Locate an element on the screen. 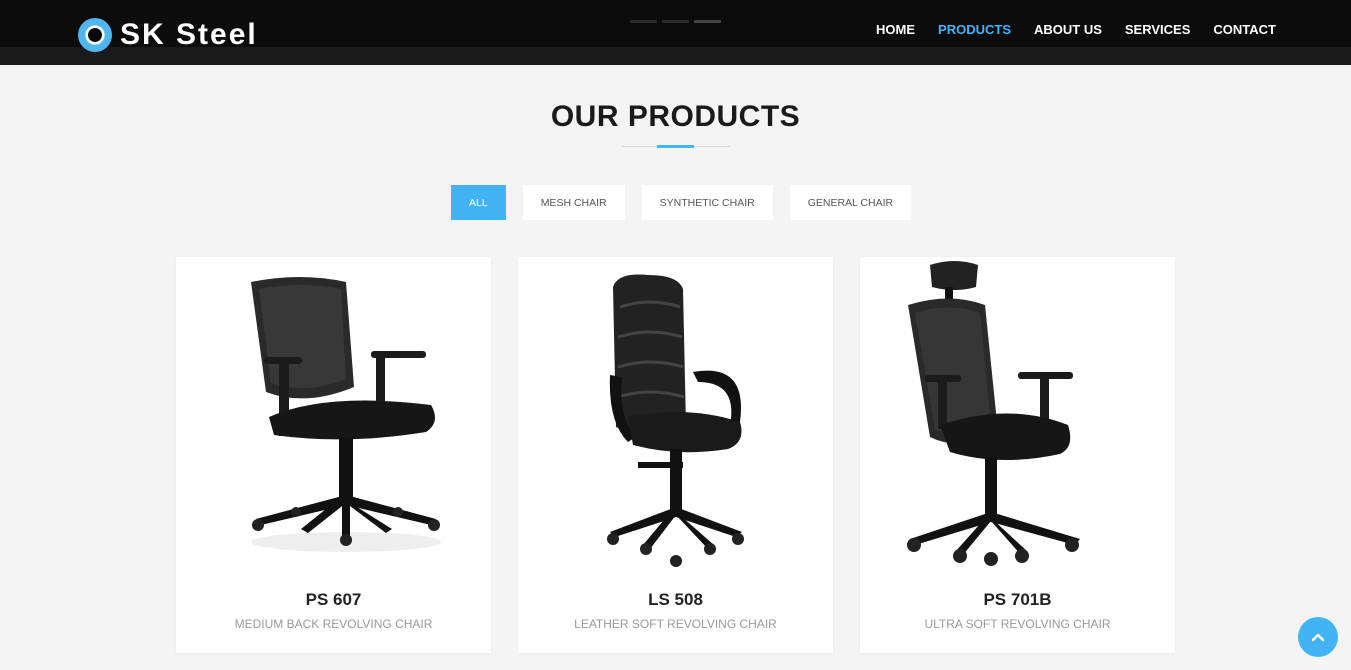  chevron-up-icon is located at coordinates (1318, 637).